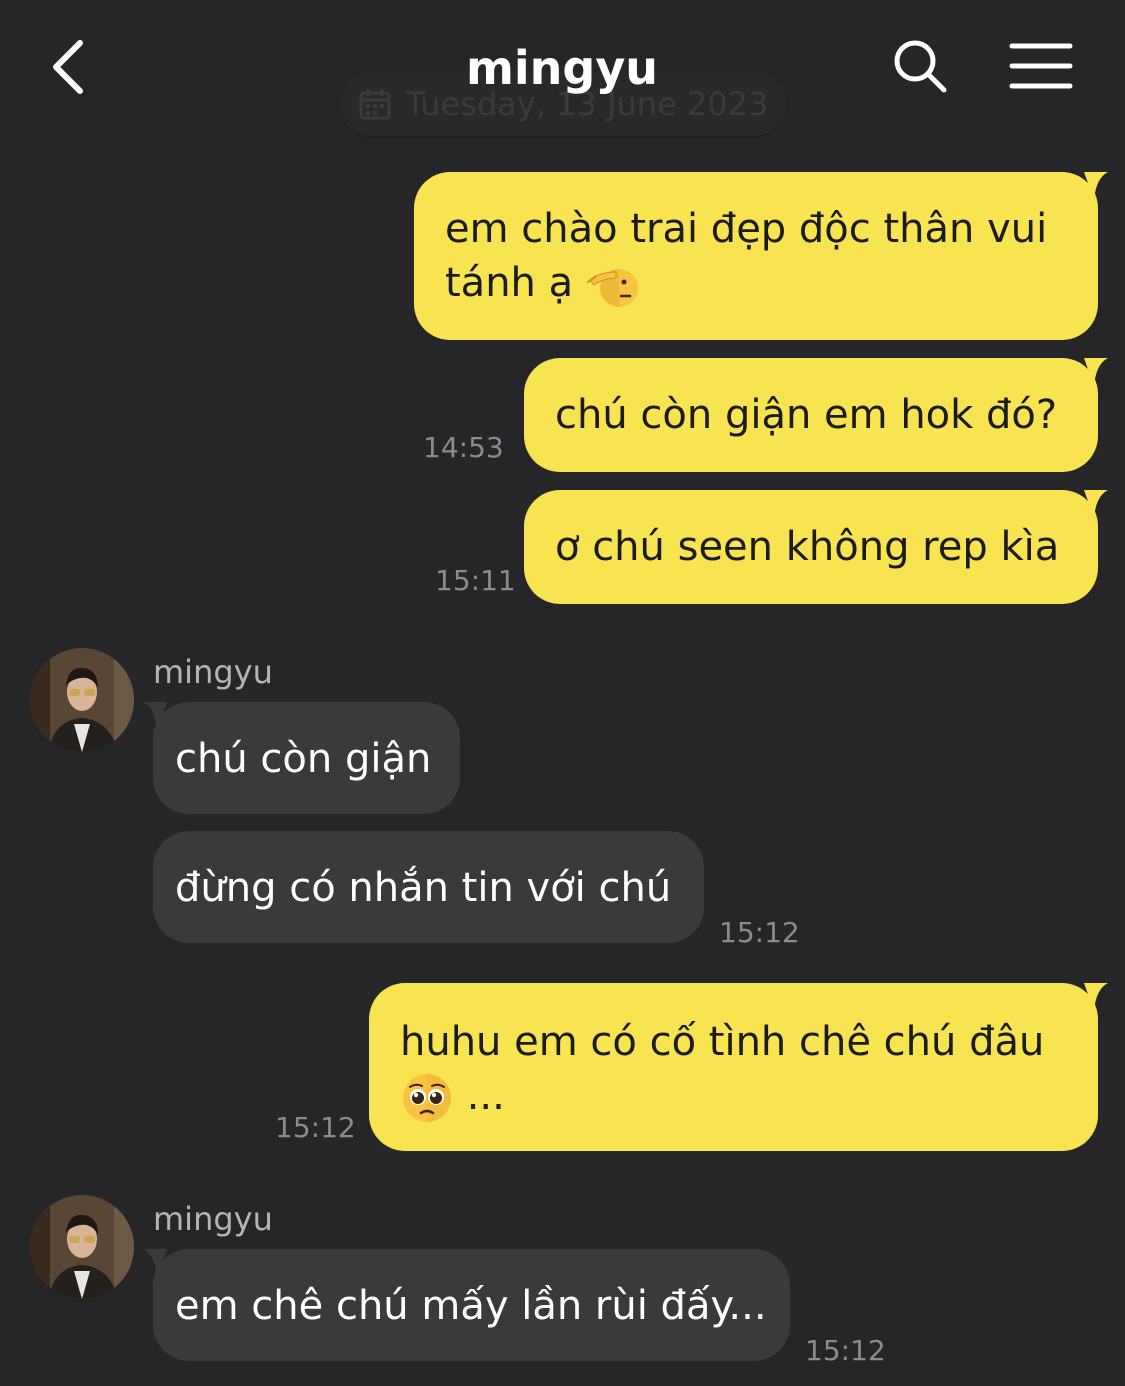 The height and width of the screenshot is (1386, 1125). What do you see at coordinates (423, 888) in the screenshot?
I see `message-text: đừng có nhắn tin với chú` at bounding box center [423, 888].